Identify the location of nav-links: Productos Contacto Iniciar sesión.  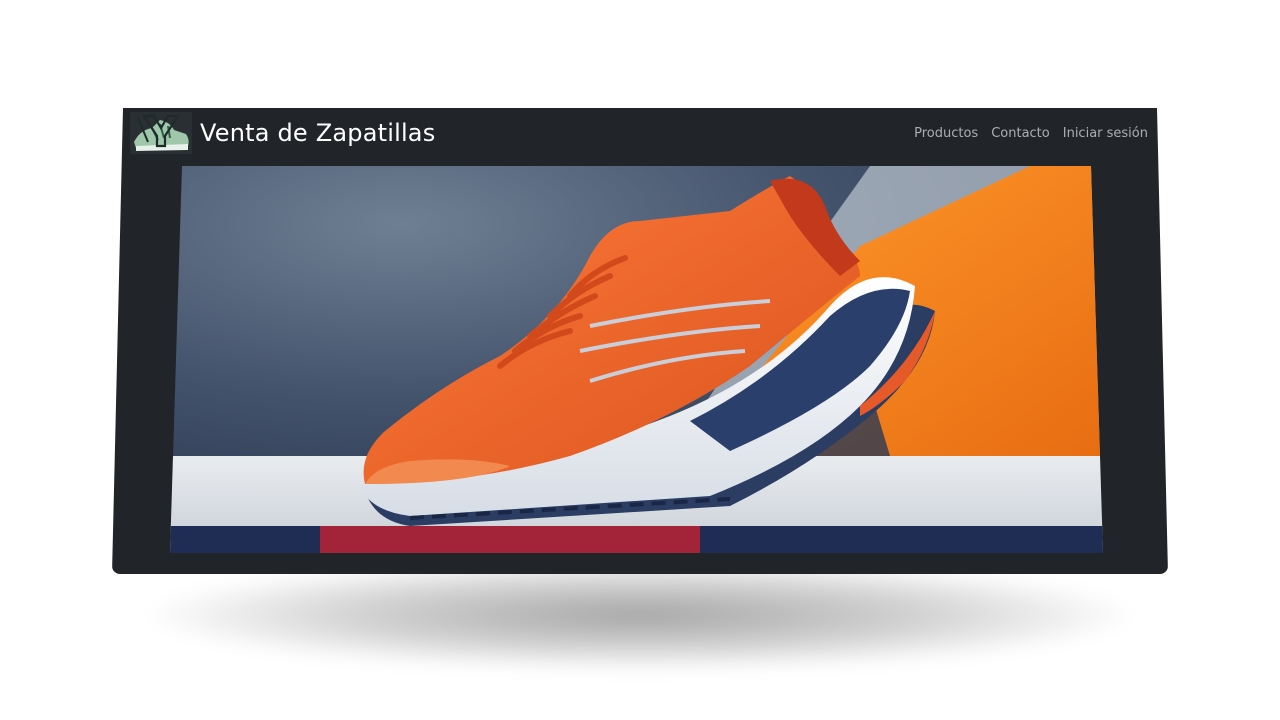
(1031, 133).